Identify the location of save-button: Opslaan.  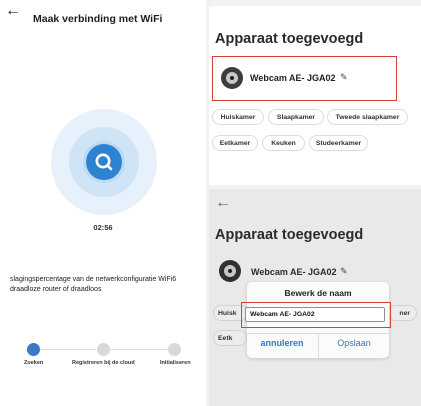
(354, 343).